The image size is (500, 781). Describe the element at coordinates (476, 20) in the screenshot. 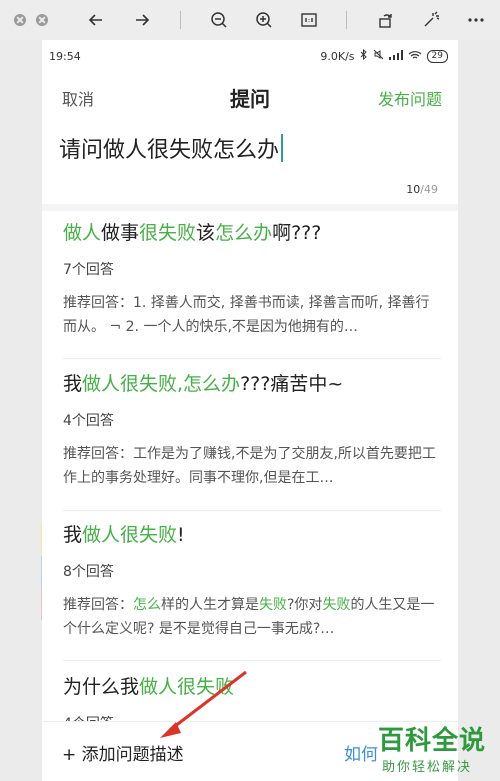

I see `more-options-icon` at that location.